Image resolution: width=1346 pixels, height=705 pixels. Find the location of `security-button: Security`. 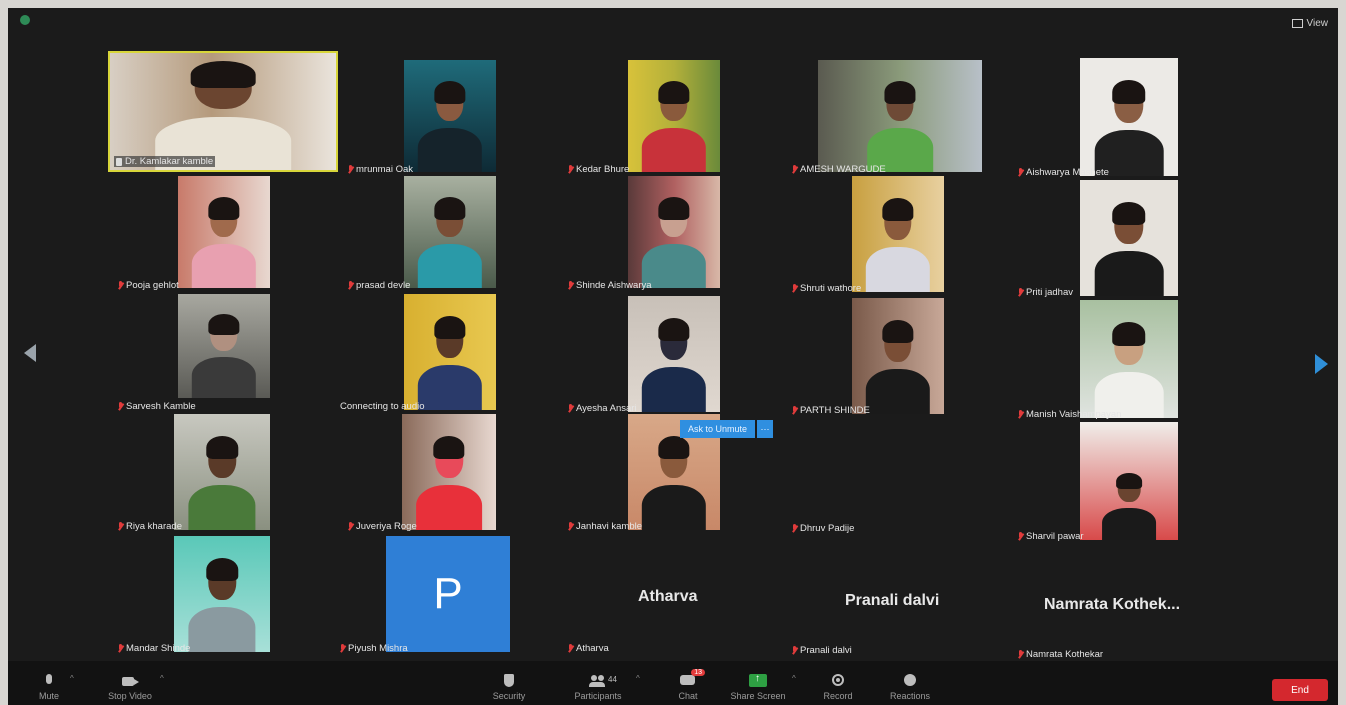

security-button: Security is located at coordinates (509, 687).